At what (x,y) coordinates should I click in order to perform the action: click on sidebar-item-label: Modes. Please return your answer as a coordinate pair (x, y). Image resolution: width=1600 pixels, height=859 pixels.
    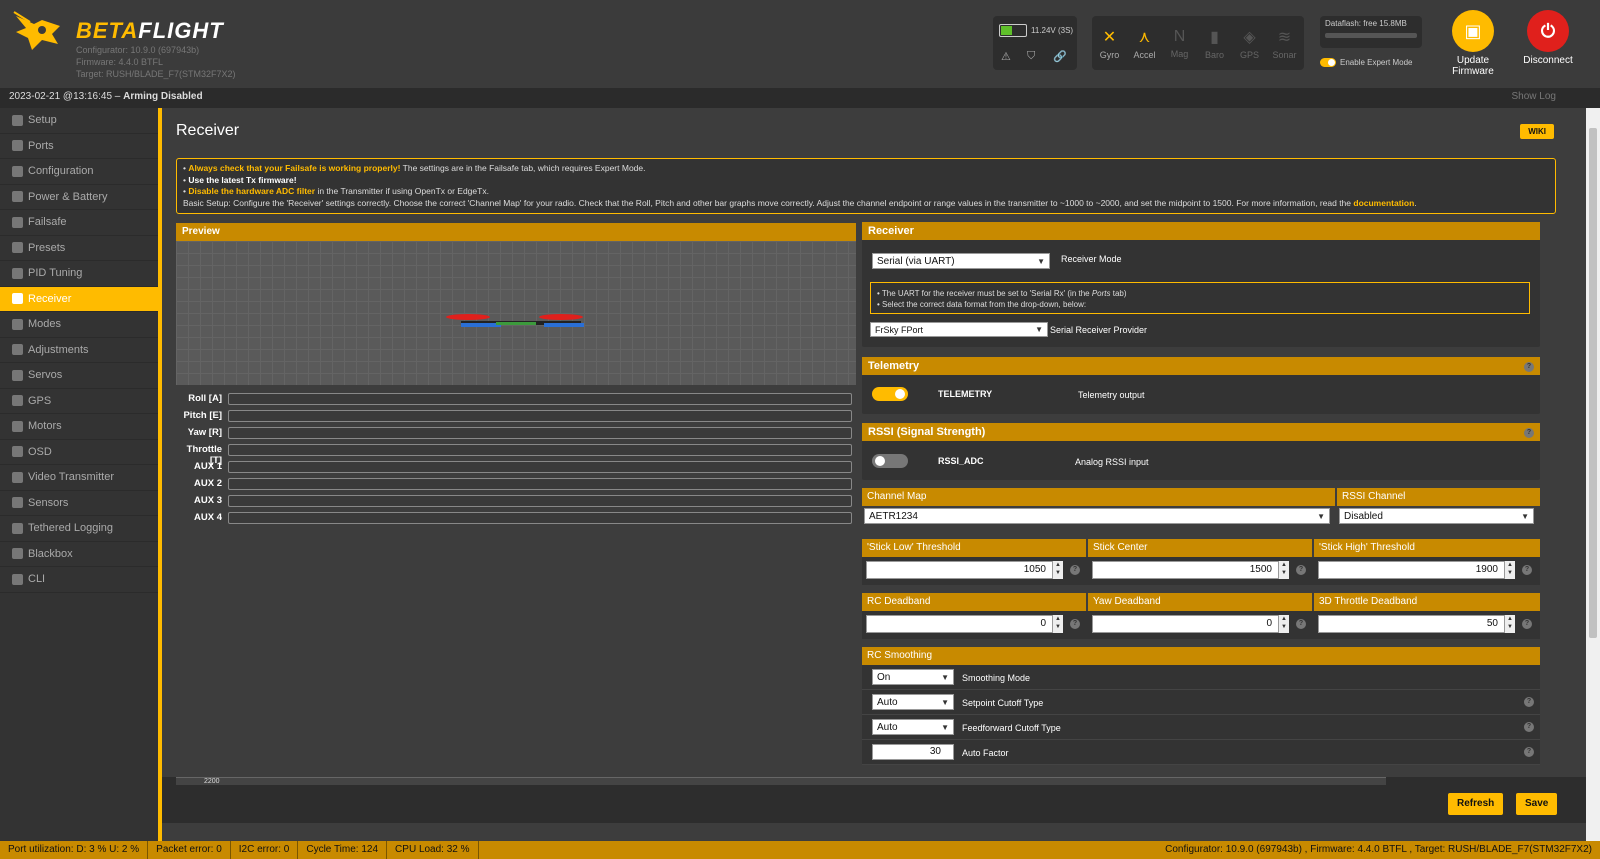
    Looking at the image, I should click on (45, 324).